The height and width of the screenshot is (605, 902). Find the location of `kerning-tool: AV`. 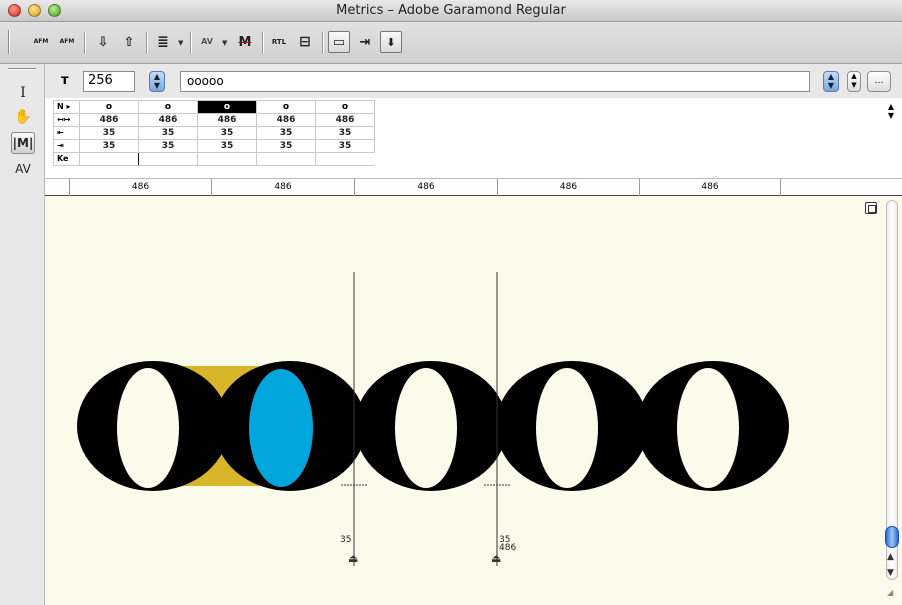

kerning-tool: AV is located at coordinates (23, 169).